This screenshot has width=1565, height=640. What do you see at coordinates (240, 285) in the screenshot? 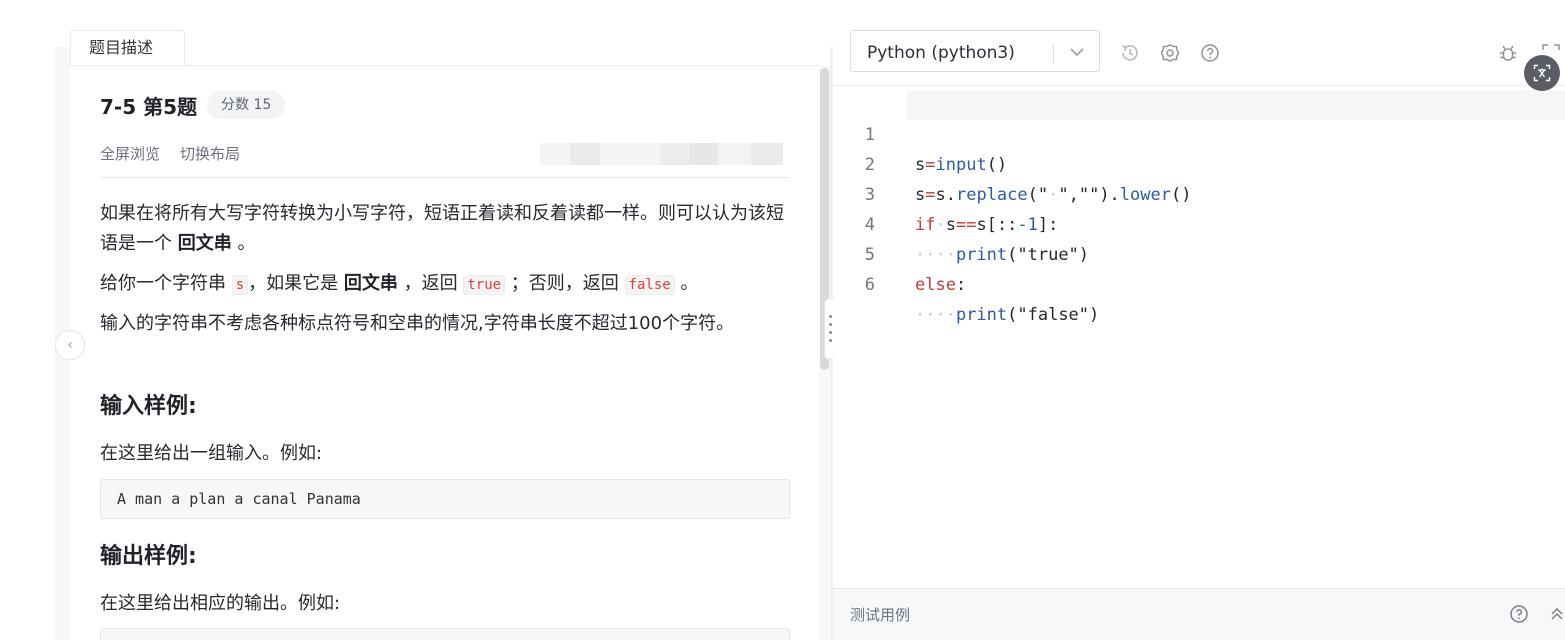
I see `inline-code: s` at bounding box center [240, 285].